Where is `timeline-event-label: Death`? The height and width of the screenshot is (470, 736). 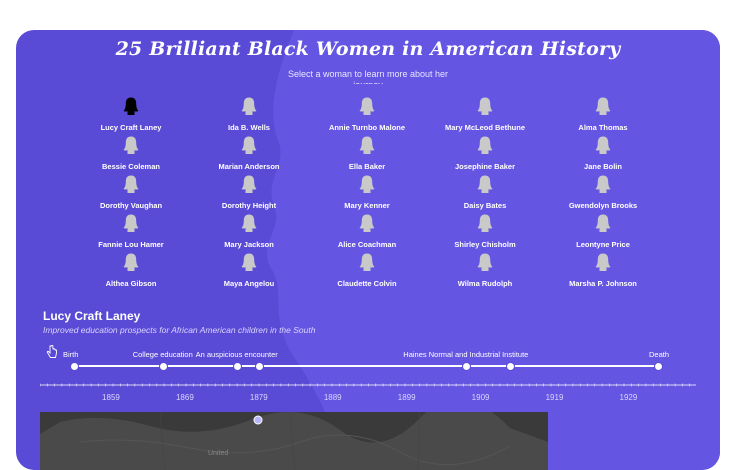
timeline-event-label: Death is located at coordinates (659, 354).